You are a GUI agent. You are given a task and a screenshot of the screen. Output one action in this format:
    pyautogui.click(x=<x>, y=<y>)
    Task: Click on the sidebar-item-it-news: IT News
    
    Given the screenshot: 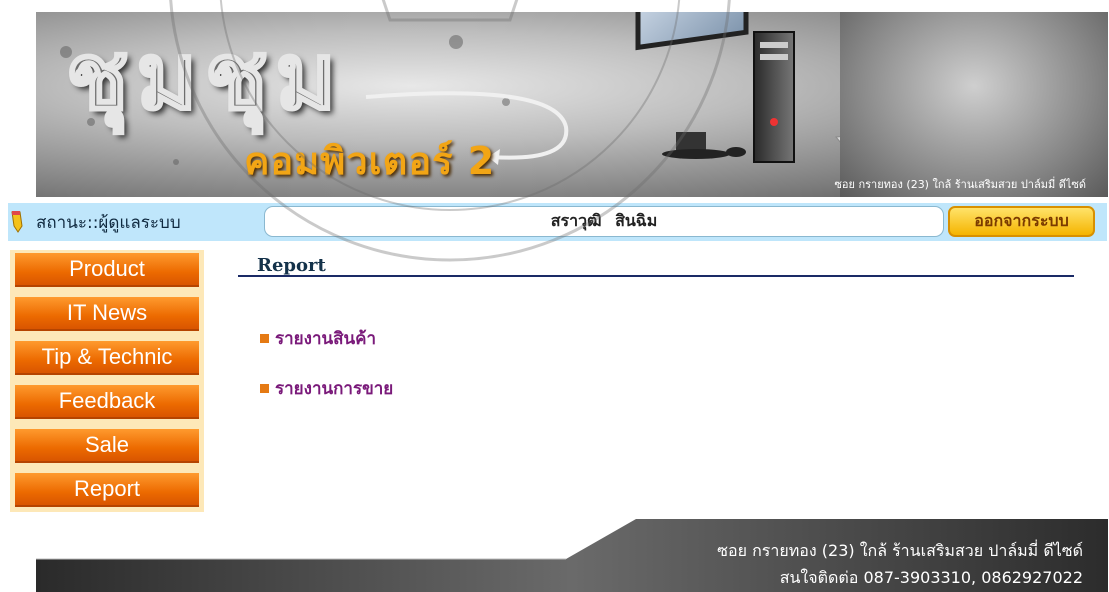 What is the action you would take?
    pyautogui.click(x=107, y=314)
    